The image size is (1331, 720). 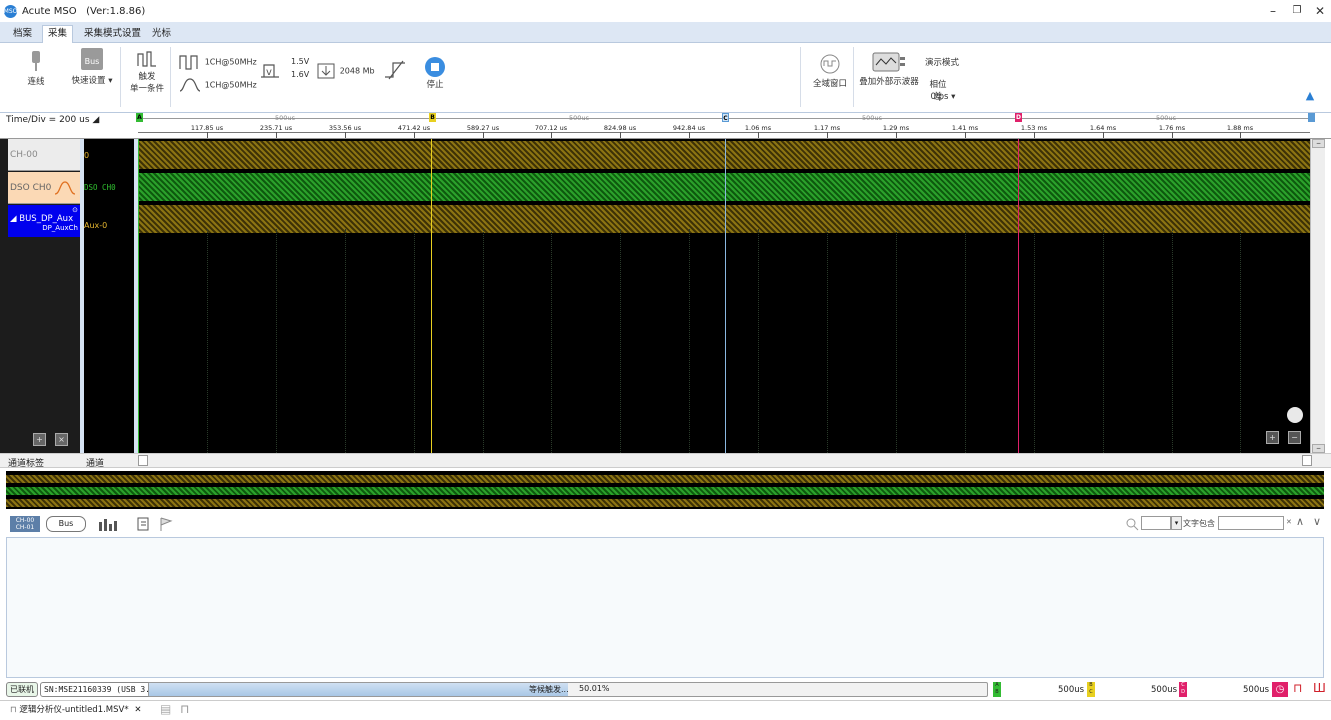 I want to click on full-window-button: 全域窗口, so click(x=830, y=71).